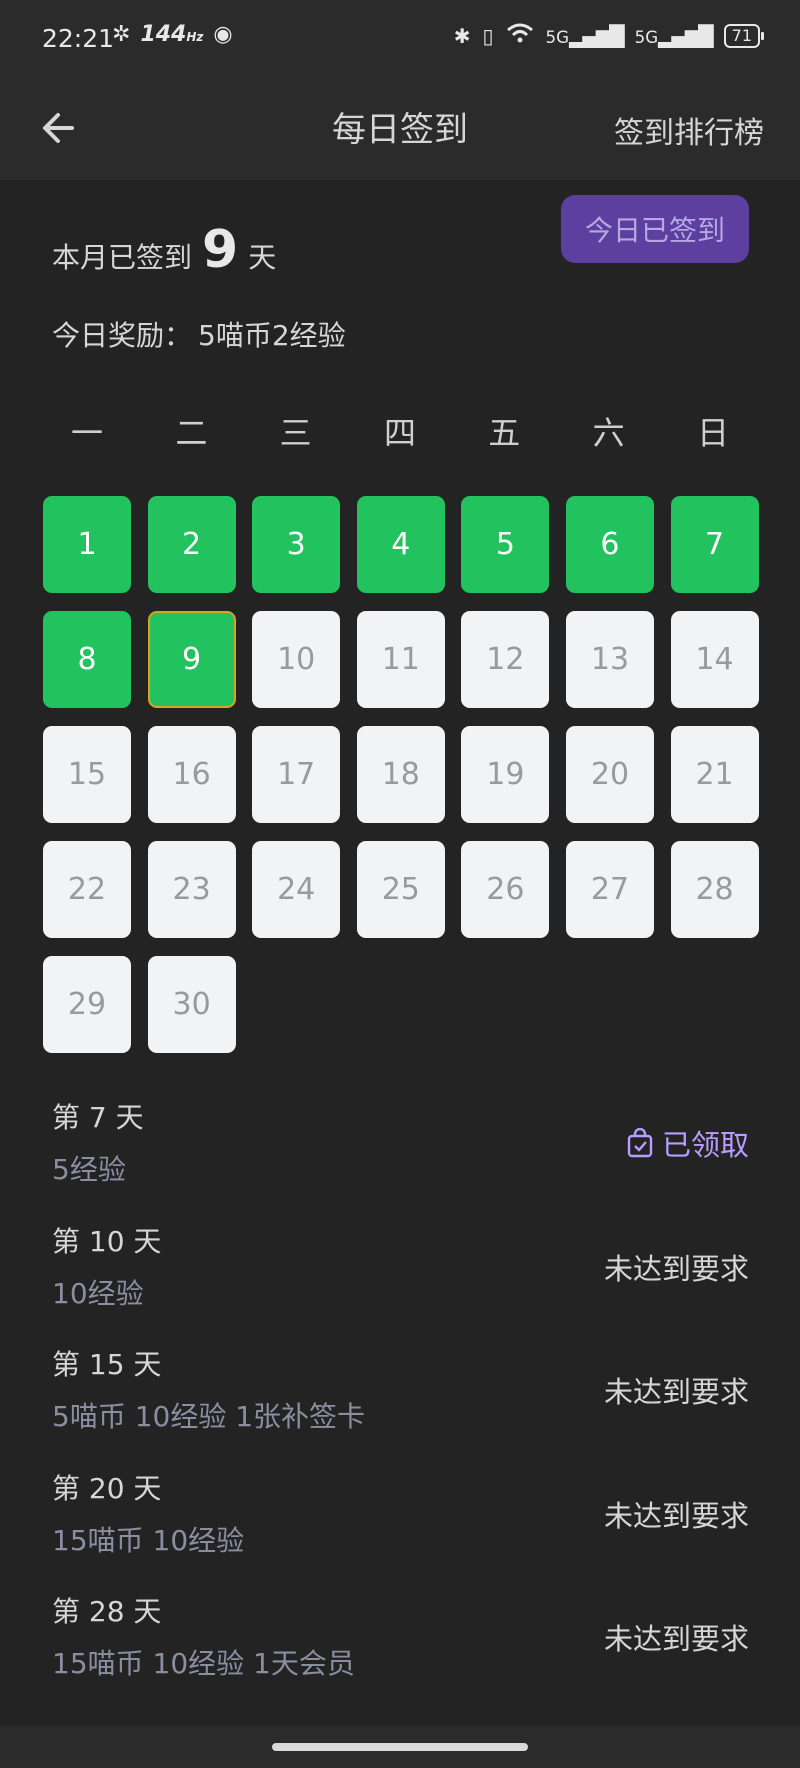  I want to click on calendar-day-signed: 2, so click(191, 544).